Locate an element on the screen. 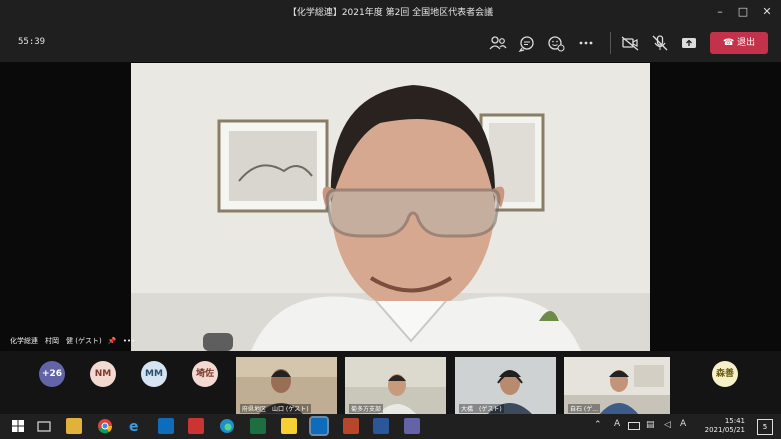 The height and width of the screenshot is (439, 781). toolbar-divider is located at coordinates (610, 43).